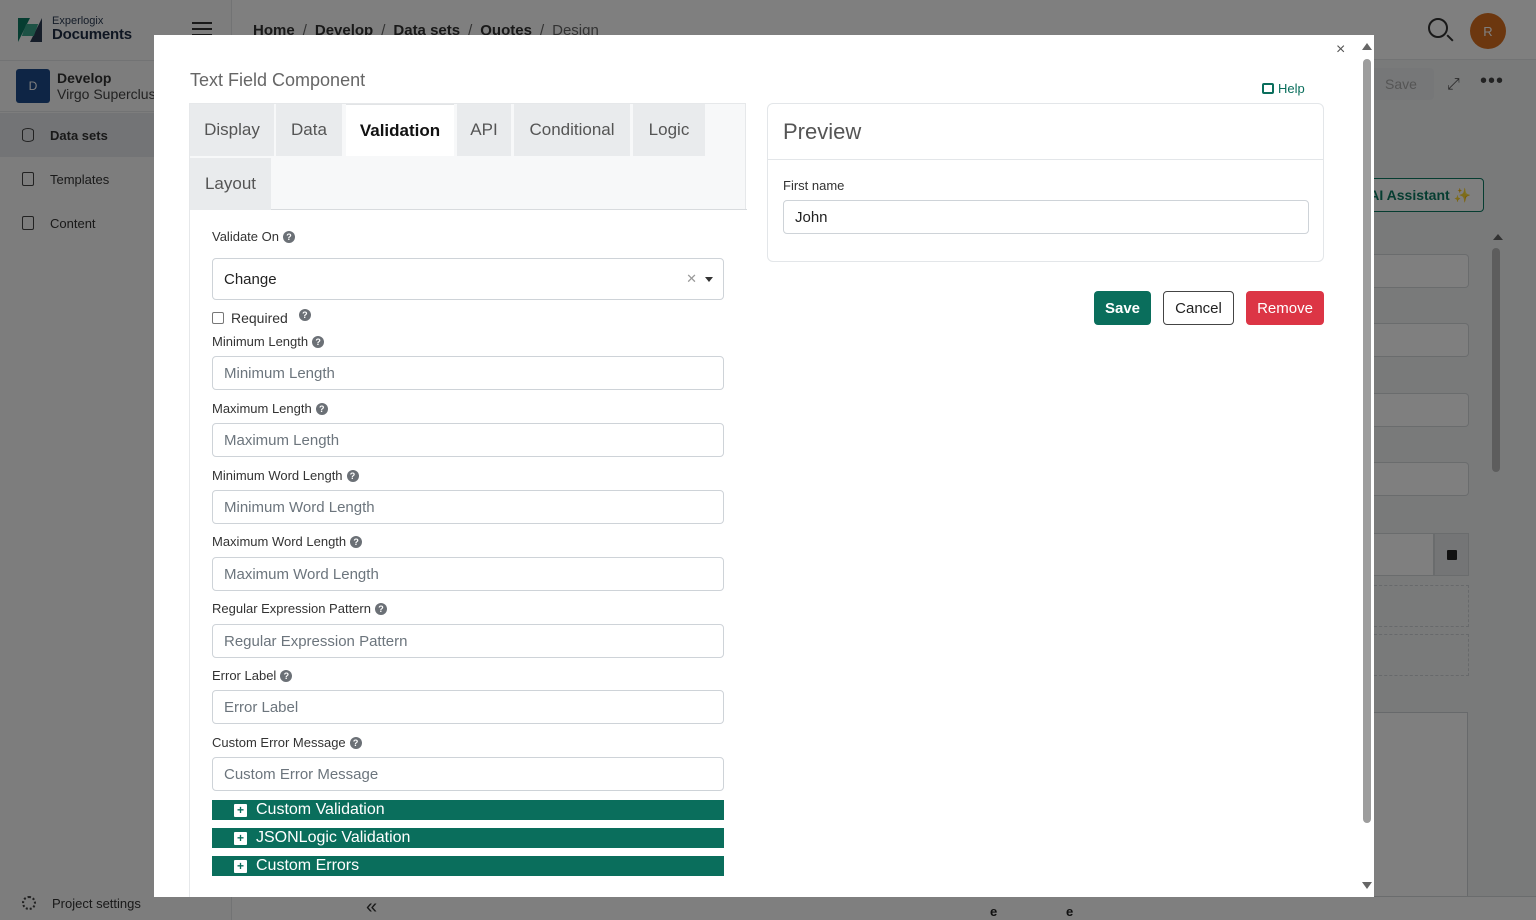  I want to click on custom-error-message-input, so click(468, 774).